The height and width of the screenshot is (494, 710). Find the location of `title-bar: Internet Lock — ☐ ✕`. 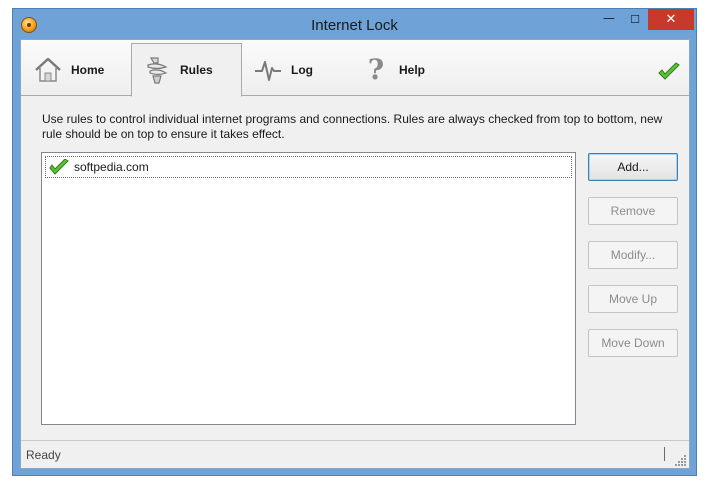

title-bar: Internet Lock — ☐ ✕ is located at coordinates (354, 24).